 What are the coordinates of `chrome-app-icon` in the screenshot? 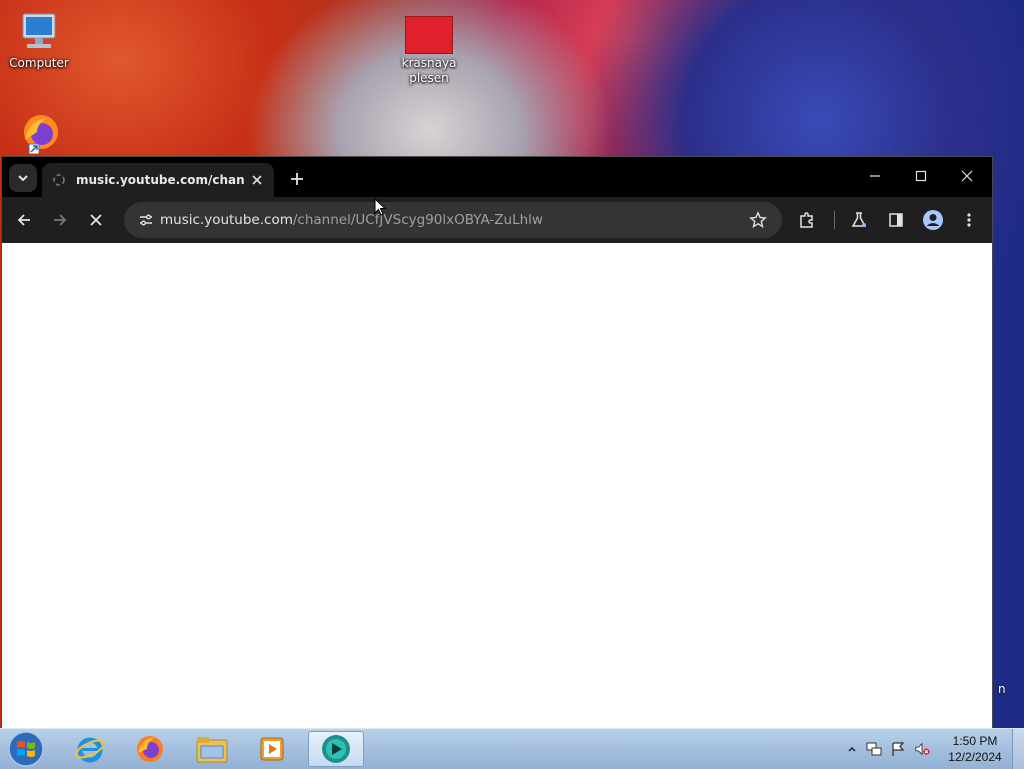 It's located at (336, 749).